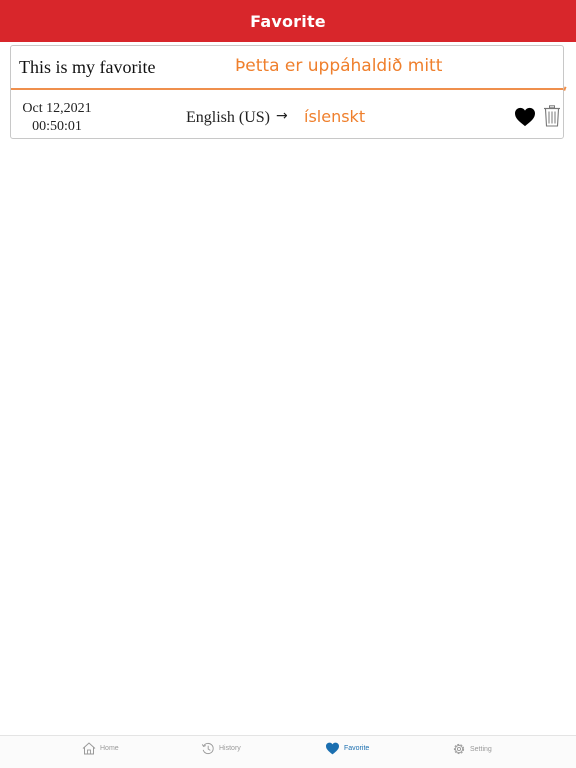 This screenshot has width=576, height=768. I want to click on page-title: Favorite, so click(288, 21).